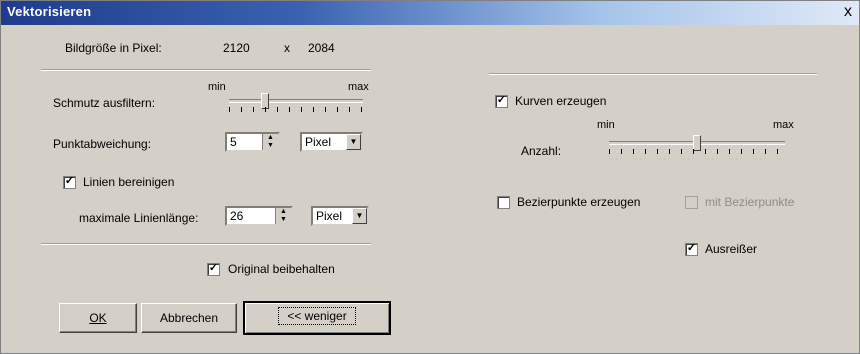 The height and width of the screenshot is (354, 860). I want to click on count-max-label: max, so click(783, 125).